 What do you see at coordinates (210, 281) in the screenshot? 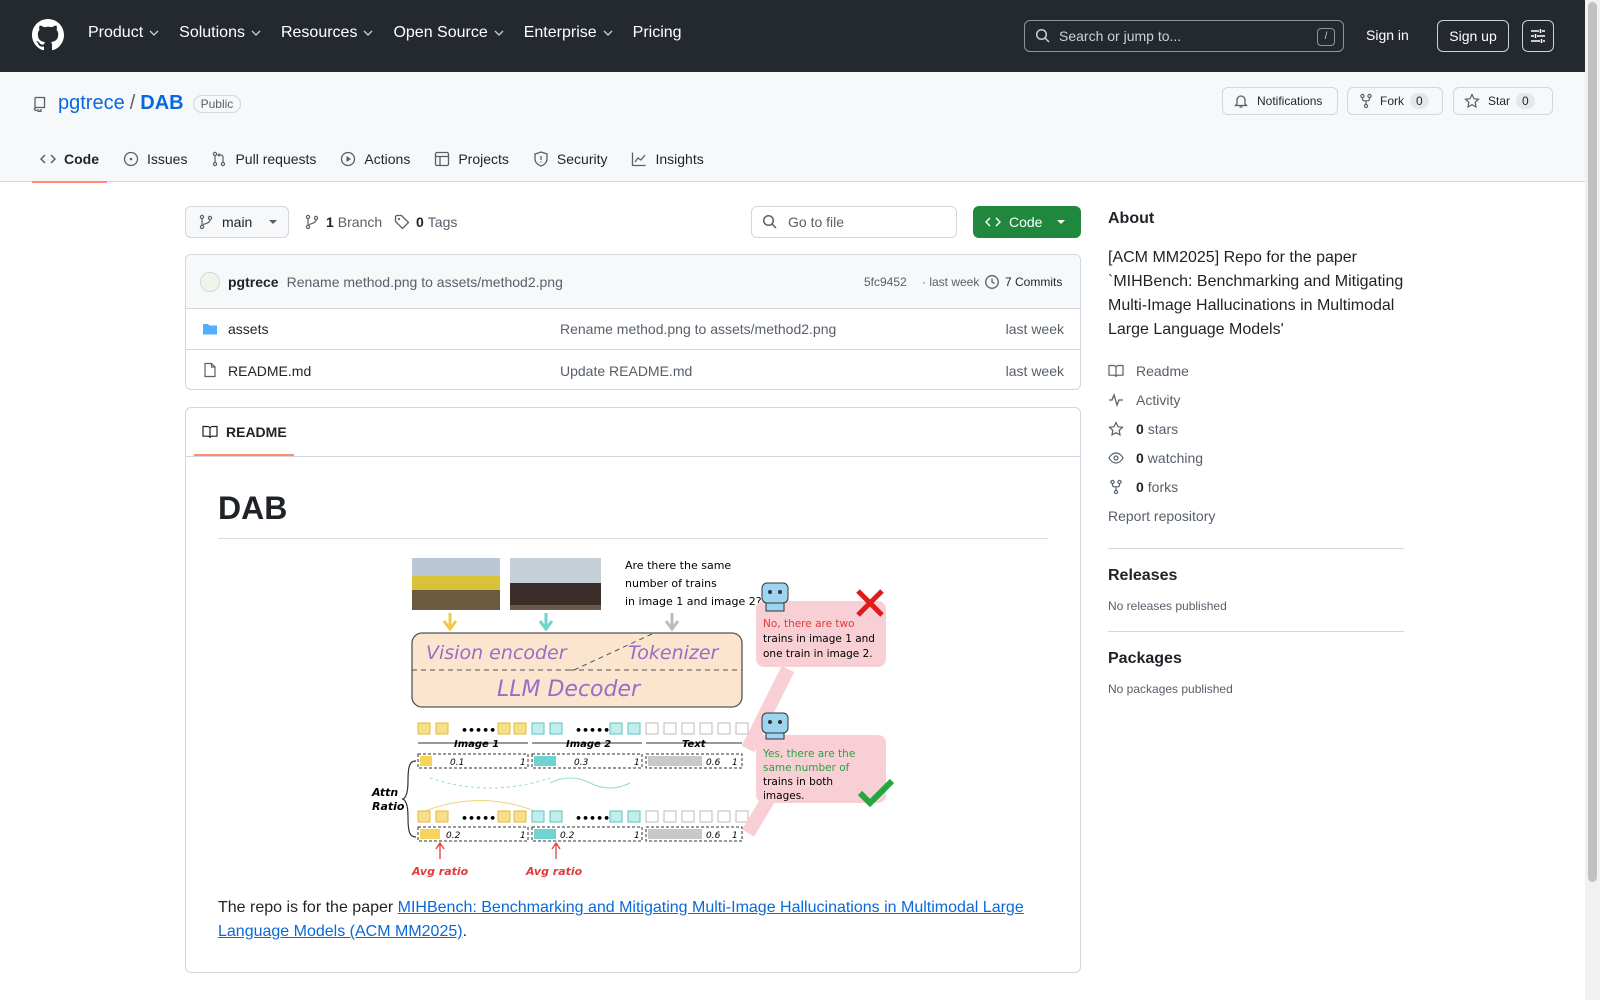
I see `avatar` at bounding box center [210, 281].